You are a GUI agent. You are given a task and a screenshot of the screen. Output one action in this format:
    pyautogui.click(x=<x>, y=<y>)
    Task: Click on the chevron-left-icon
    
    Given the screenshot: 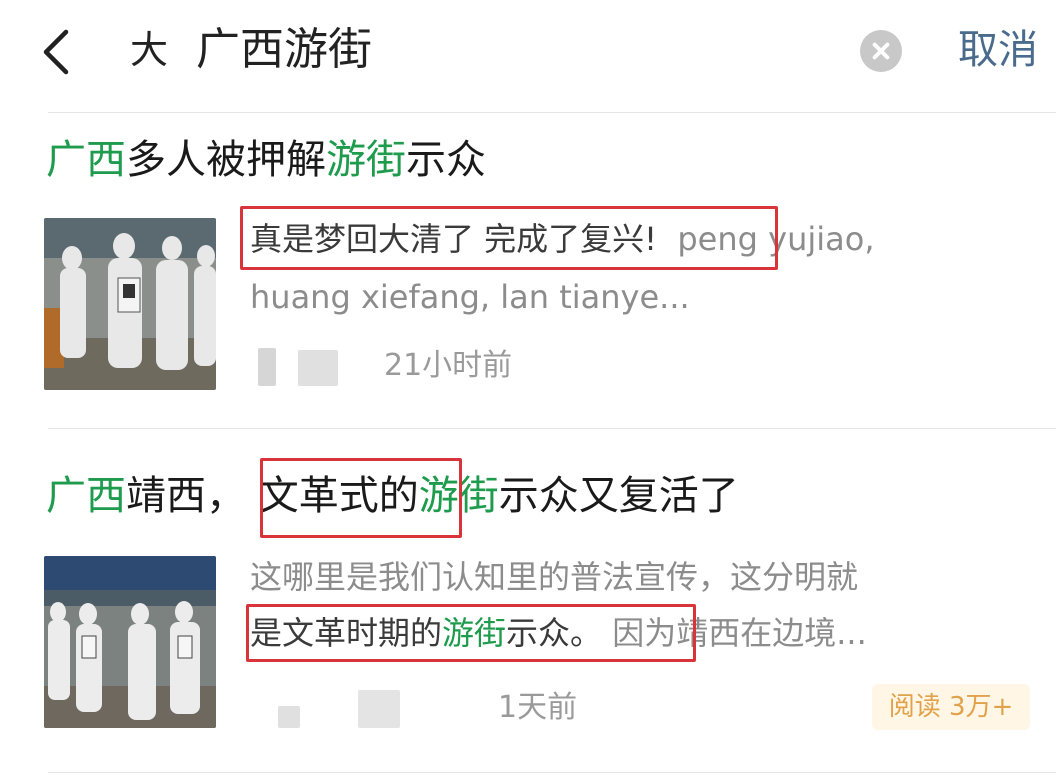 What is the action you would take?
    pyautogui.click(x=56, y=52)
    